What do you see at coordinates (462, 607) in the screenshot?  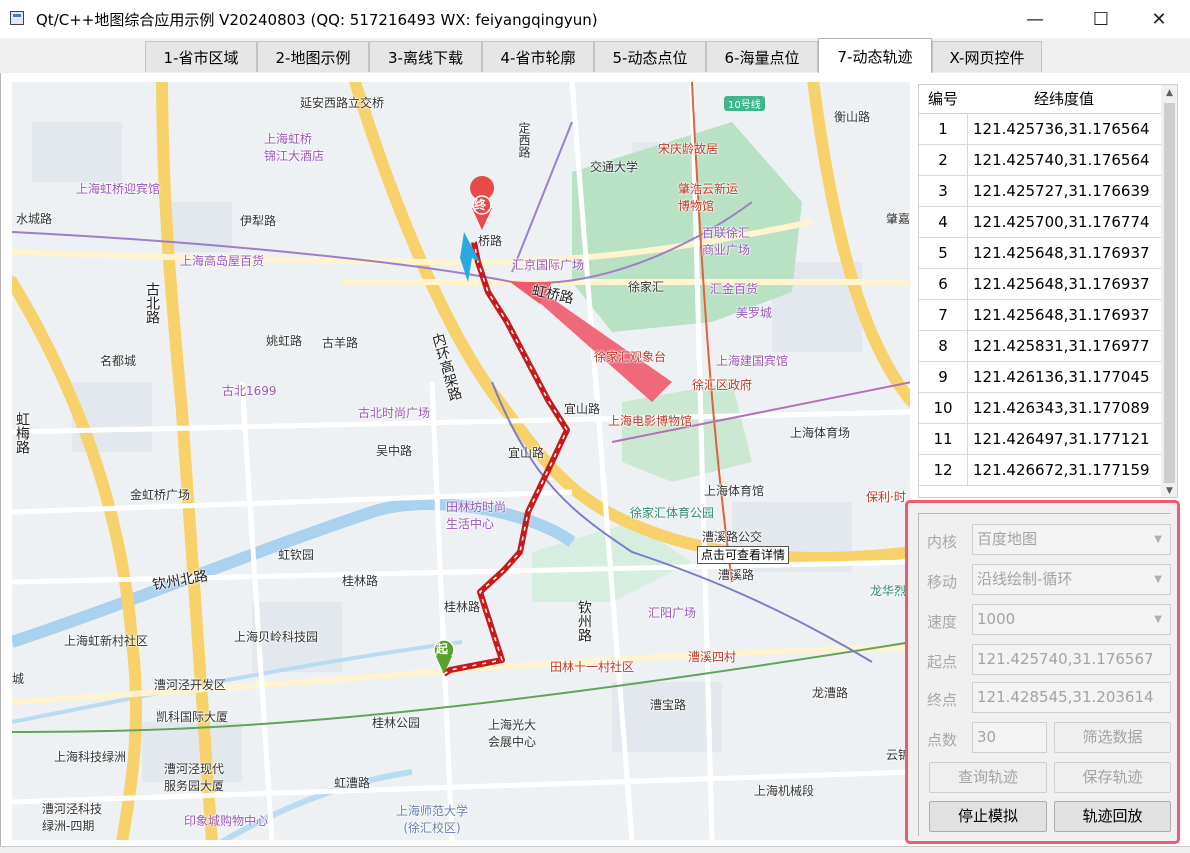 I see `map-label: 桂林路` at bounding box center [462, 607].